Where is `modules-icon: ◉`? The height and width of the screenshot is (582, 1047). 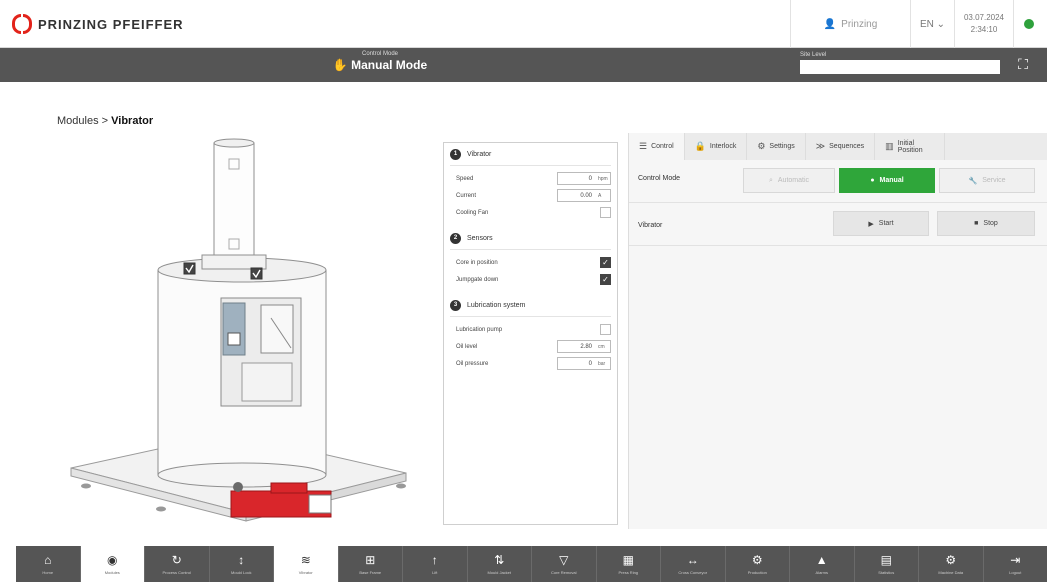 modules-icon: ◉ is located at coordinates (112, 560).